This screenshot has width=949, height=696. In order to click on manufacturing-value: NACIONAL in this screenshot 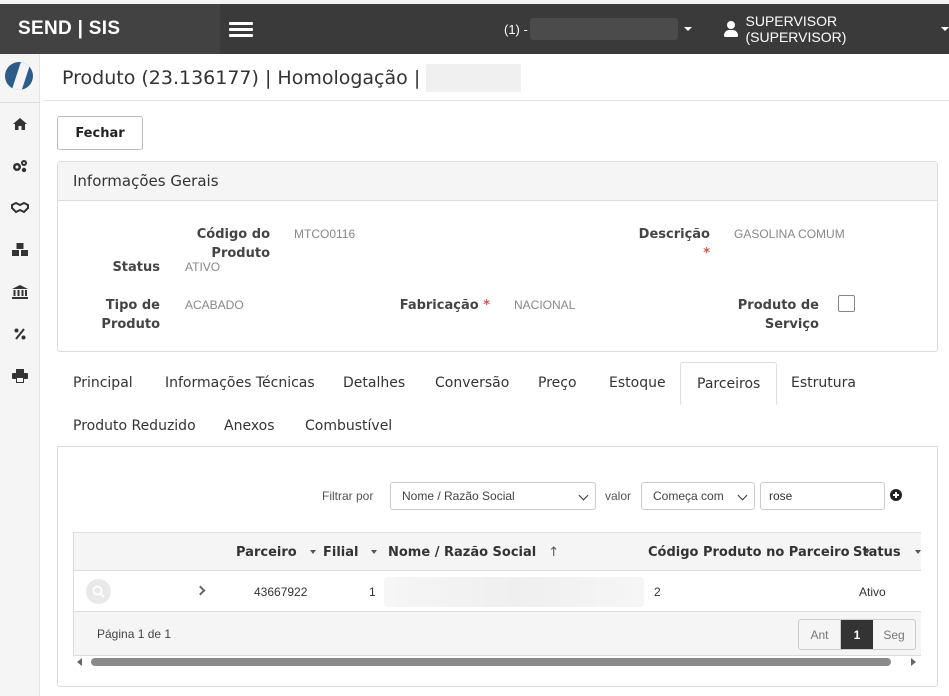, I will do `click(545, 305)`.